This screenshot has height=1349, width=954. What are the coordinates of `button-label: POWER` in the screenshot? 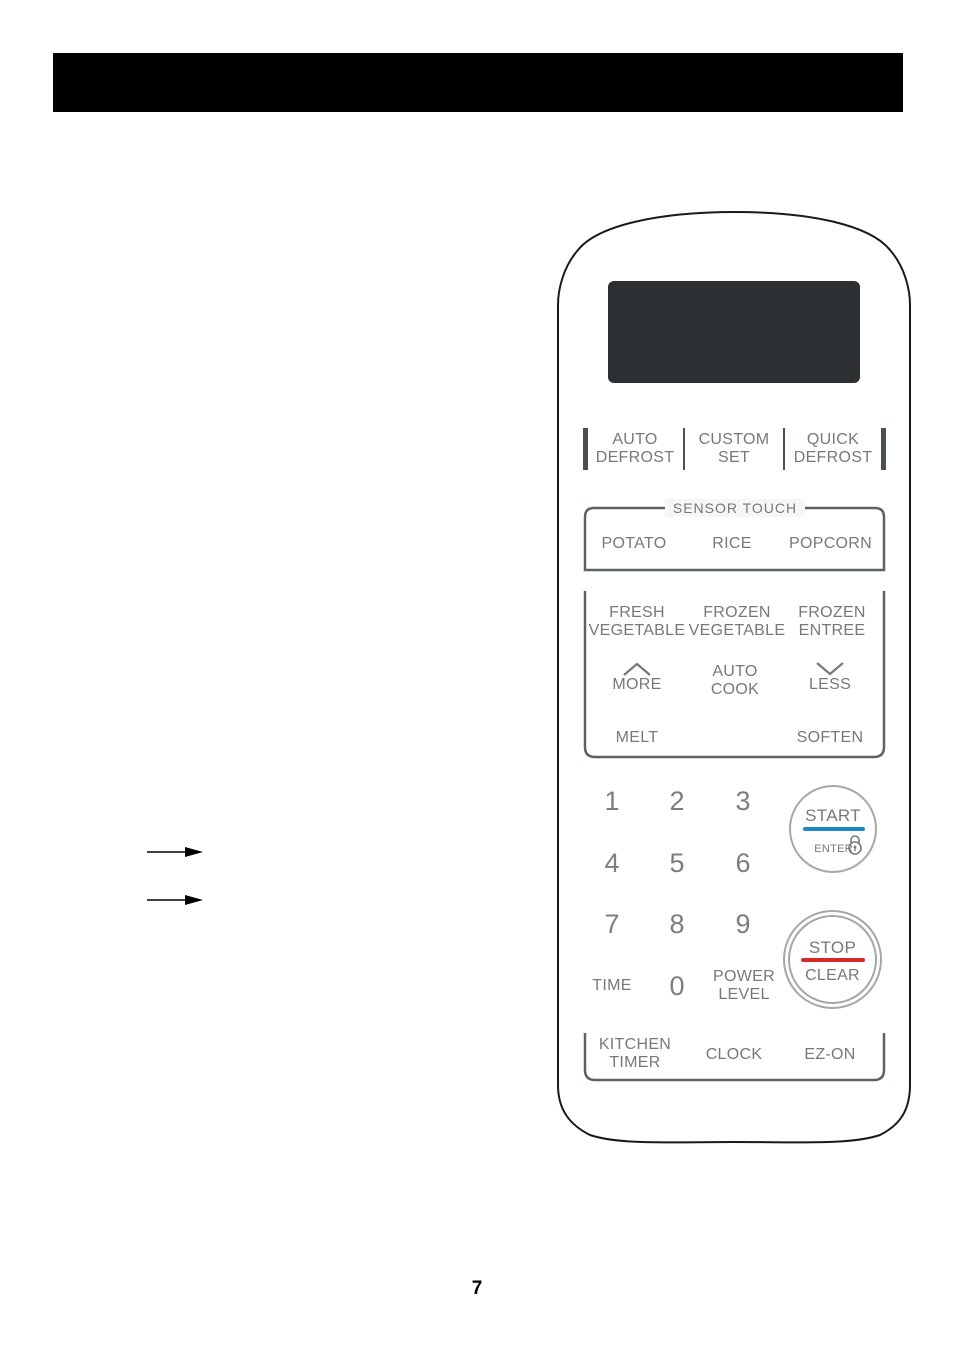 It's located at (744, 976).